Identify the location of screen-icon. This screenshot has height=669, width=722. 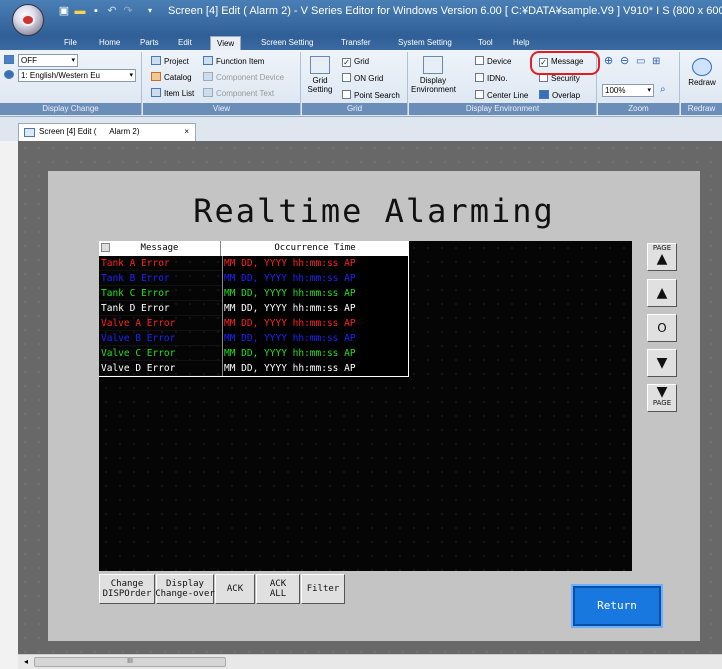
(29, 132).